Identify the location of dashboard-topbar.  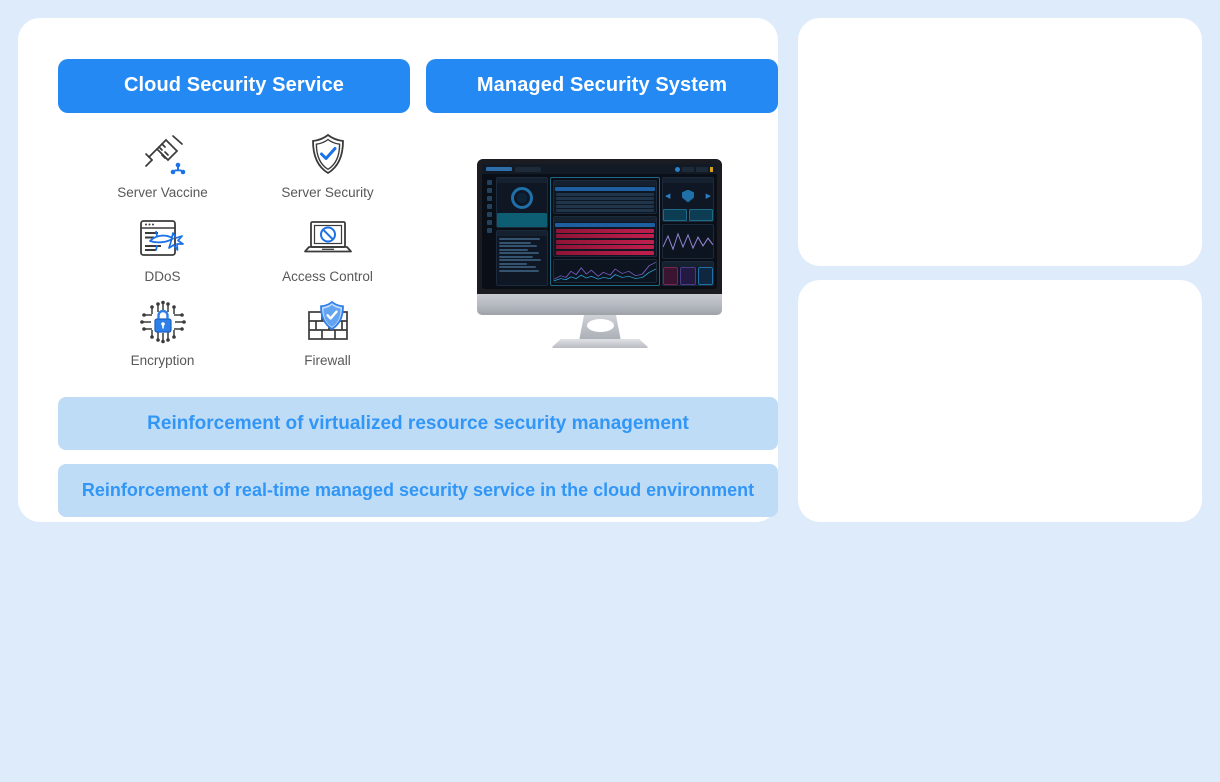
(599, 169).